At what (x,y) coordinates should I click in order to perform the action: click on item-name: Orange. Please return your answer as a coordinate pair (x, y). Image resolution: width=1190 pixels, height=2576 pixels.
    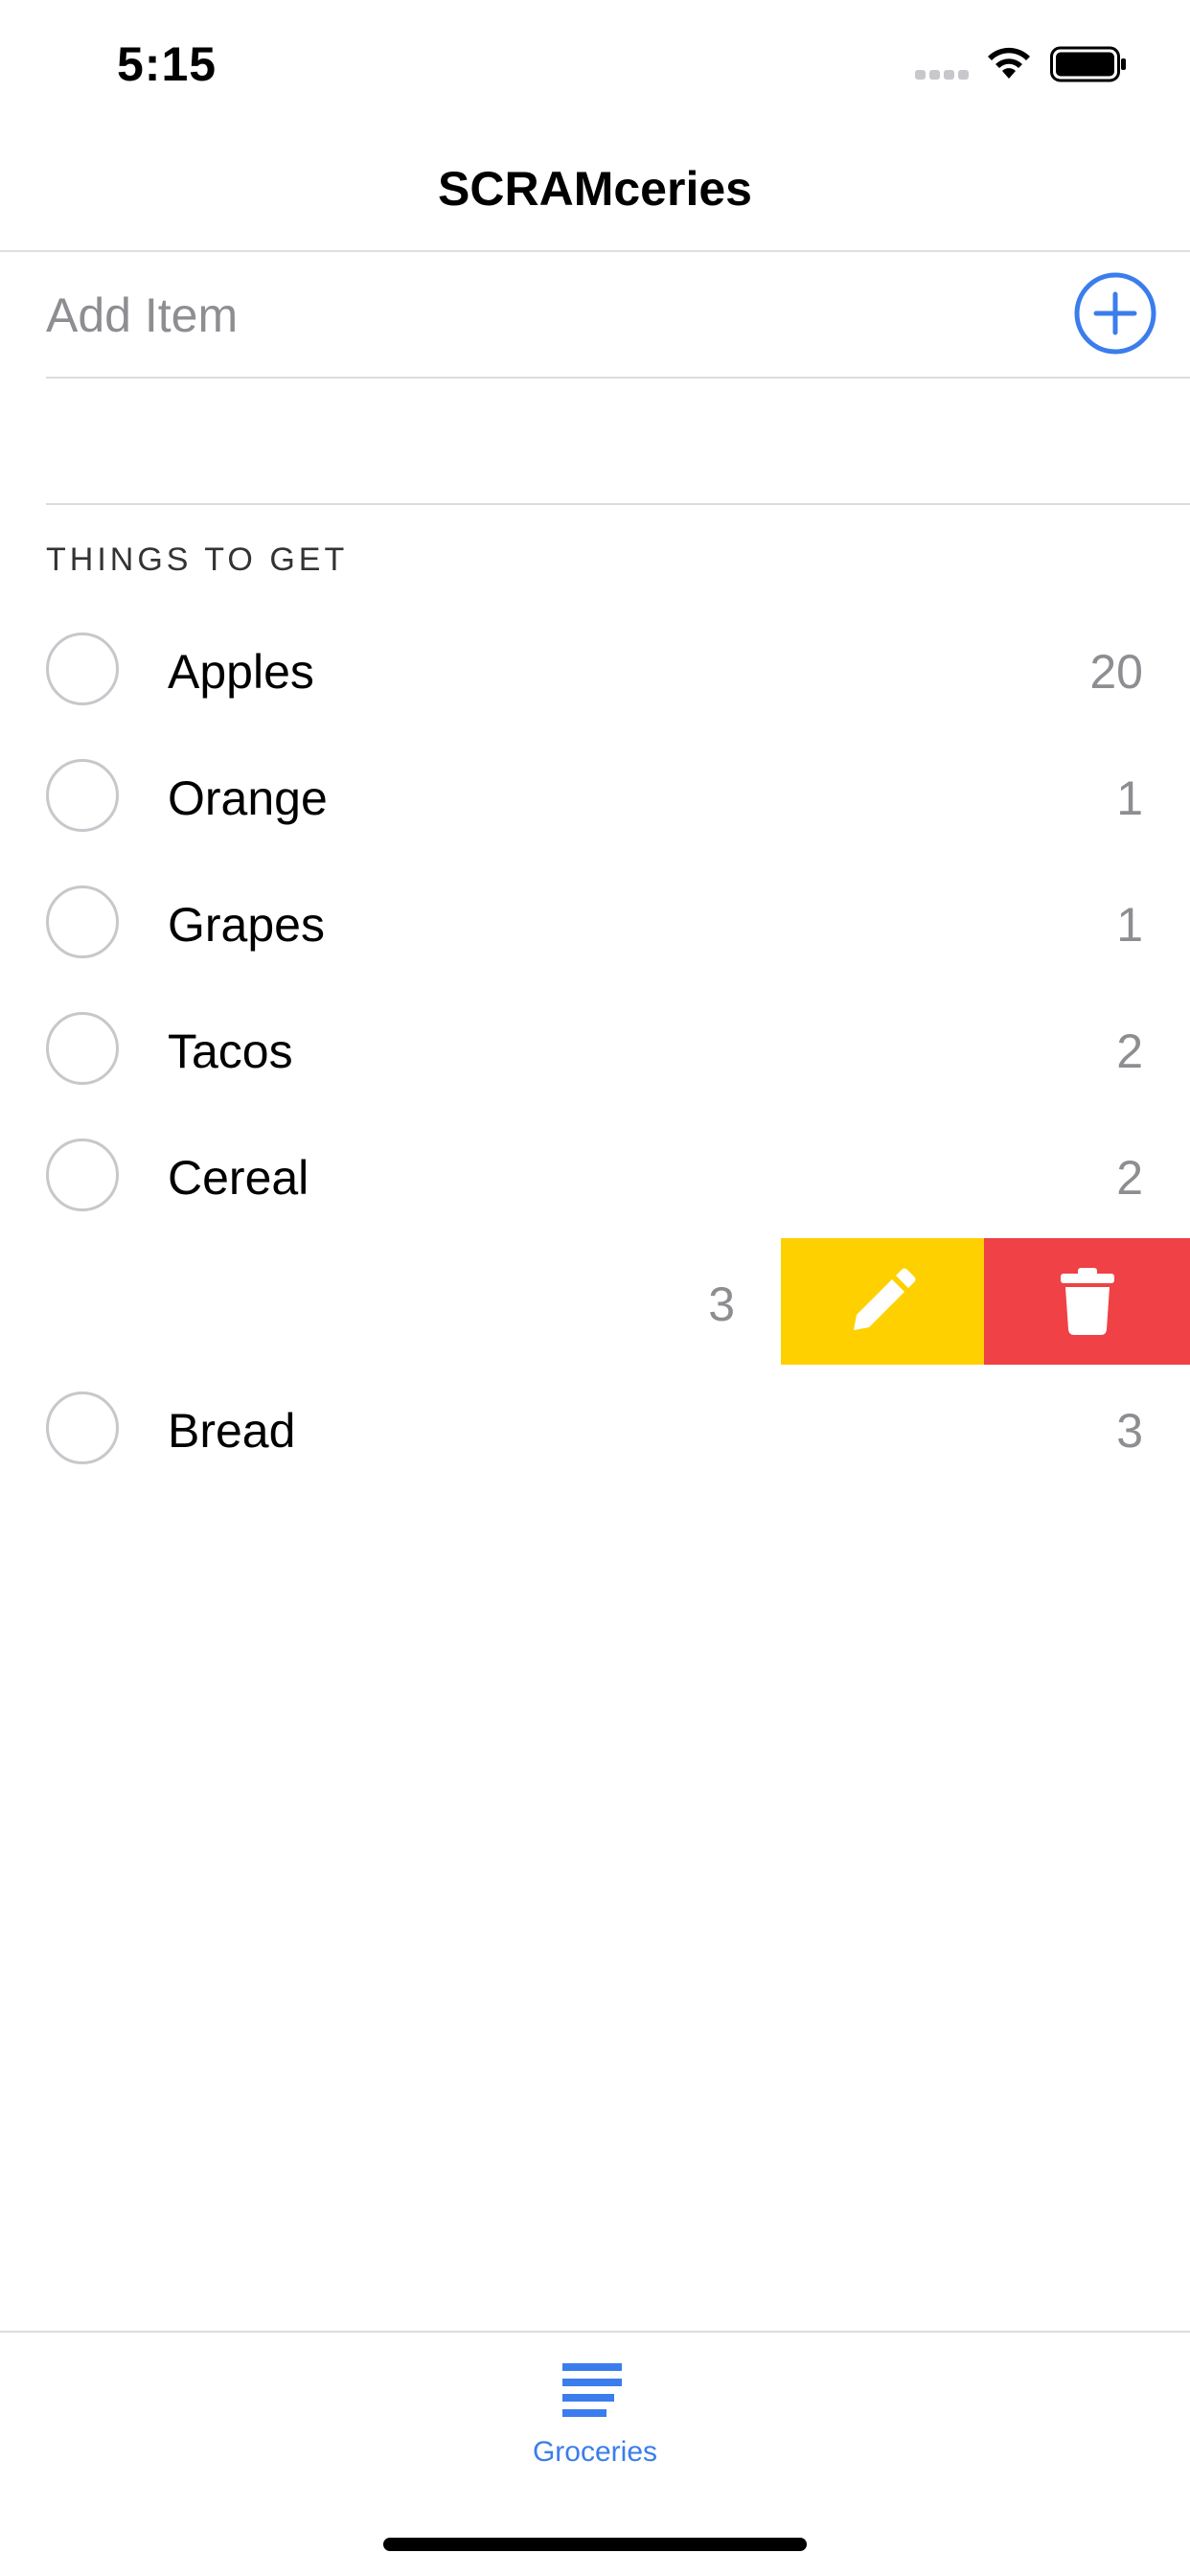
    Looking at the image, I should click on (248, 798).